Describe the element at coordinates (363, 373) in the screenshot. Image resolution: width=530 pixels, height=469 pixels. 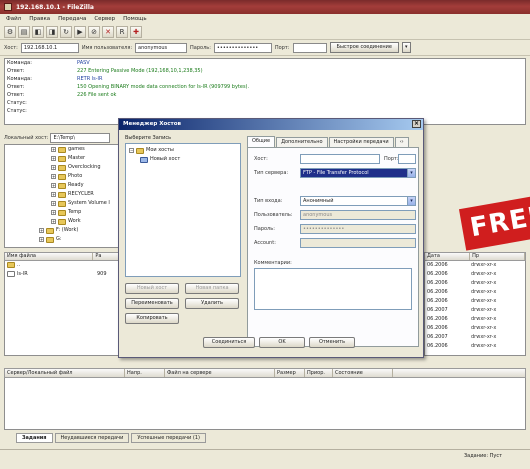
I see `col-status: Состояние` at that location.